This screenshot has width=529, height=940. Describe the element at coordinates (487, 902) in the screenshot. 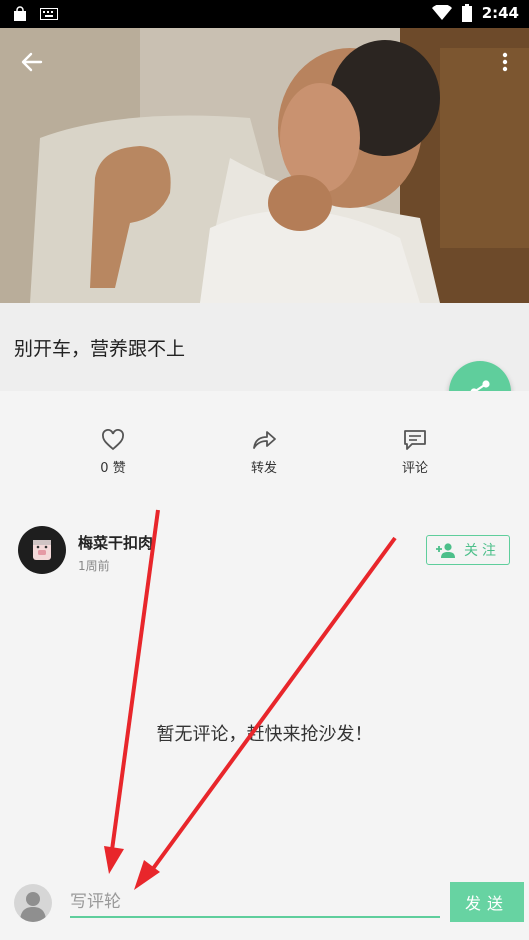

I see `send-button: 发送` at that location.